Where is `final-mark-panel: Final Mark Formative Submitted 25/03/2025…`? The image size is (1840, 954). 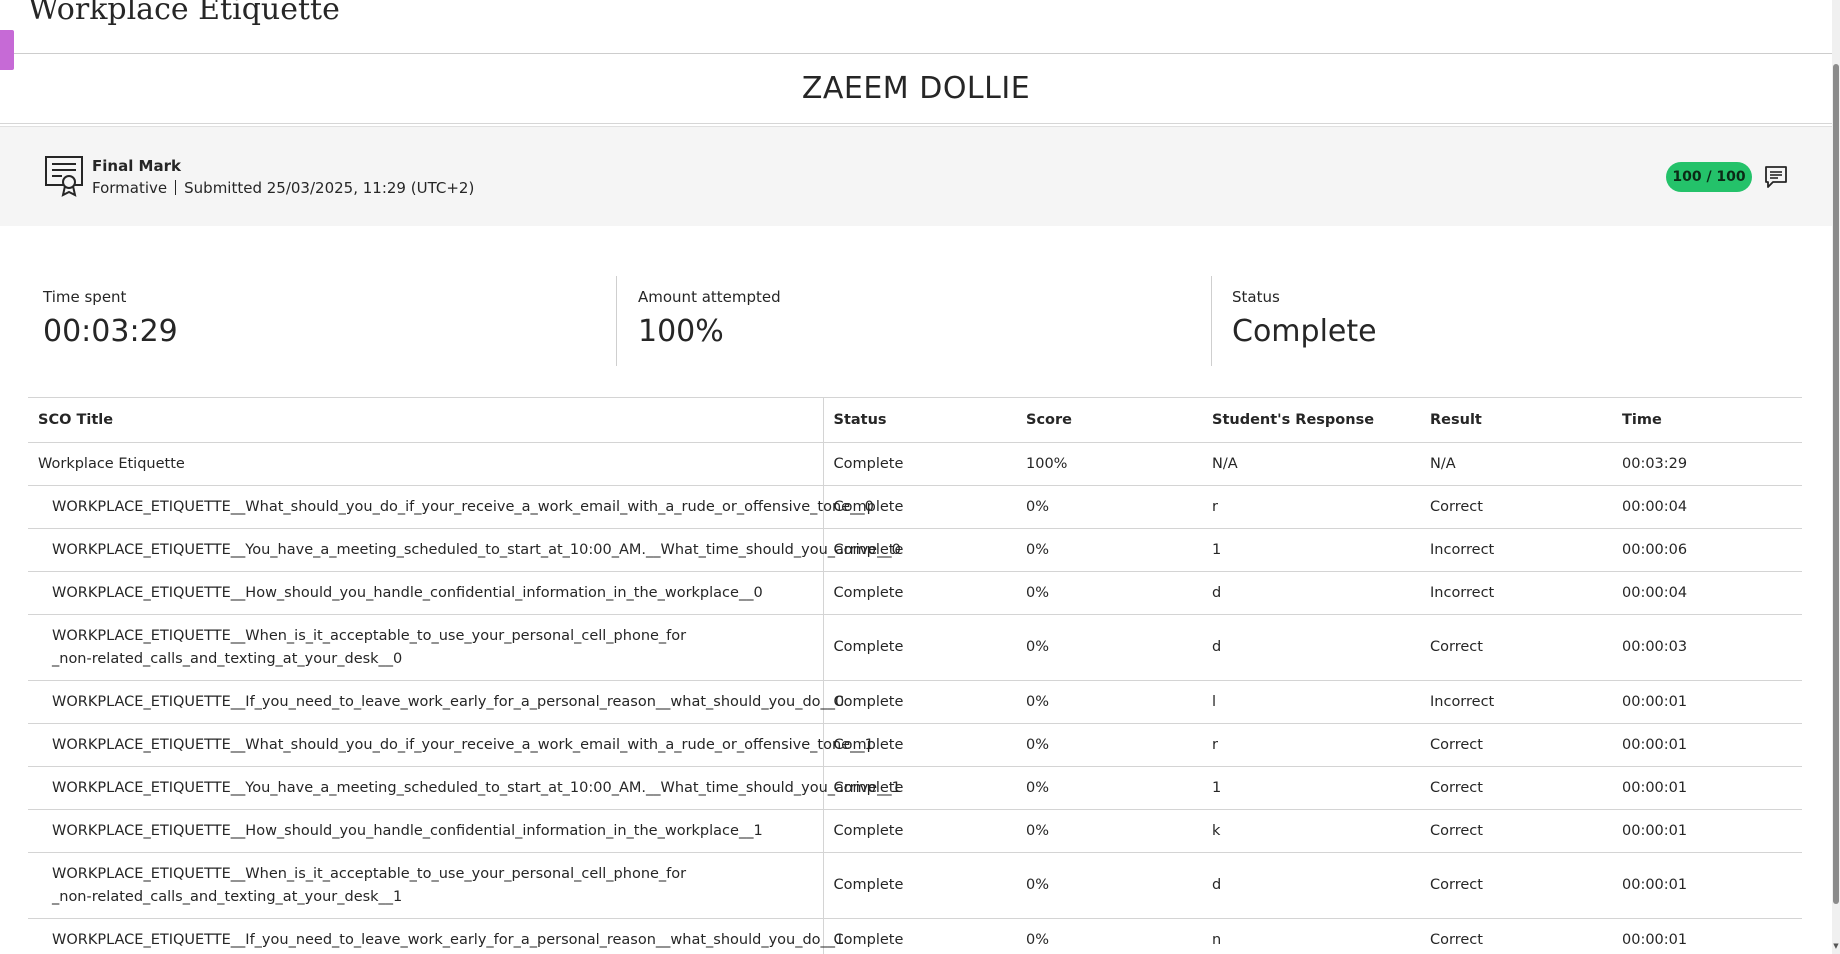
final-mark-panel: Final Mark Formative Submitted 25/03/2025… is located at coordinates (916, 176).